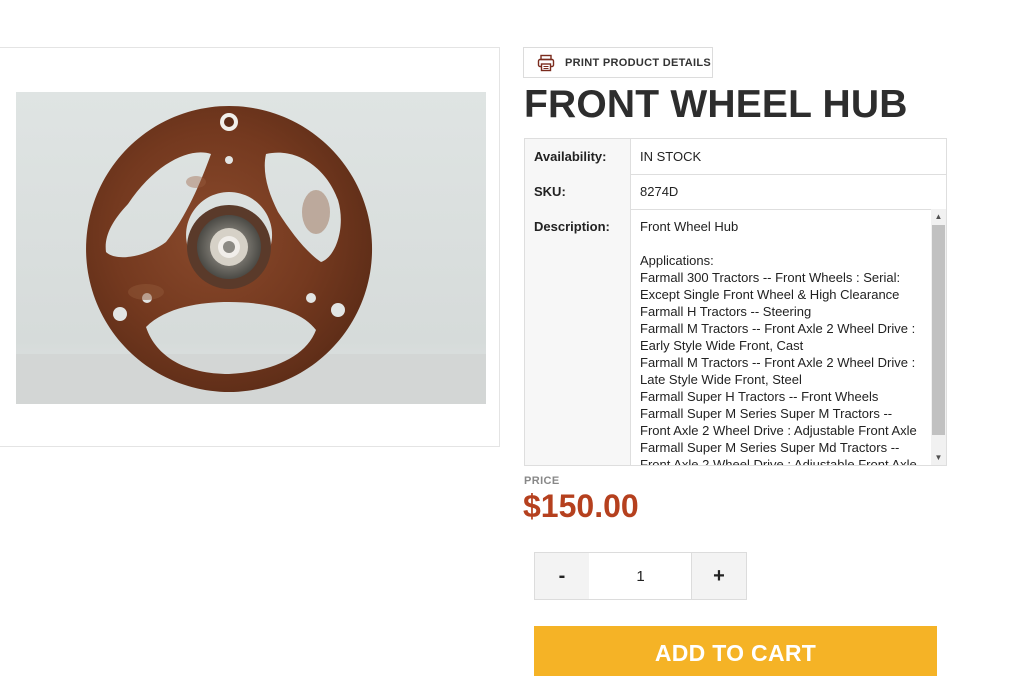 The width and height of the screenshot is (1024, 680). Describe the element at coordinates (638, 62) in the screenshot. I see `print-button-label: PRINT PRODUCT DETAILS` at that location.